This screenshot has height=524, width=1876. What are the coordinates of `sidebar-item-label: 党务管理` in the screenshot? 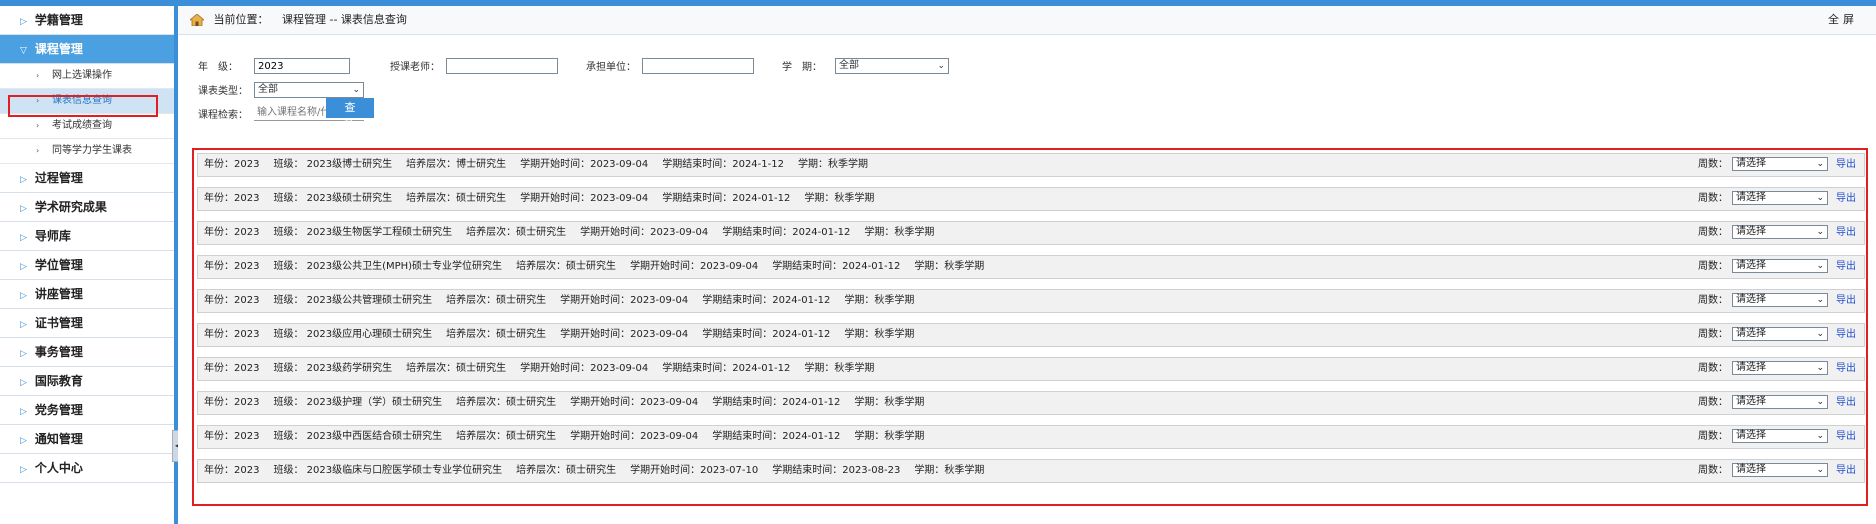 It's located at (58, 410).